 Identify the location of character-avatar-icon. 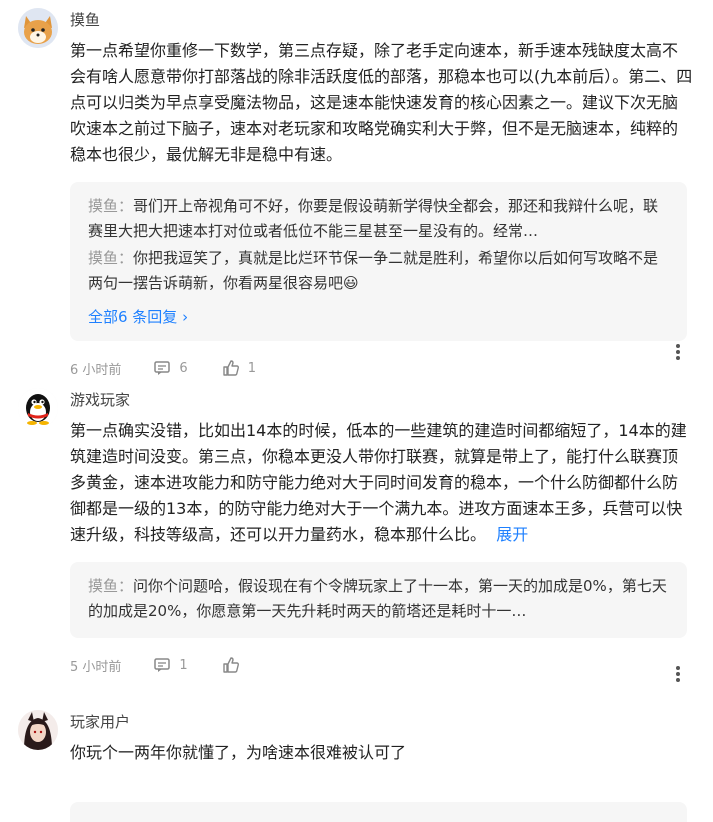
(38, 730).